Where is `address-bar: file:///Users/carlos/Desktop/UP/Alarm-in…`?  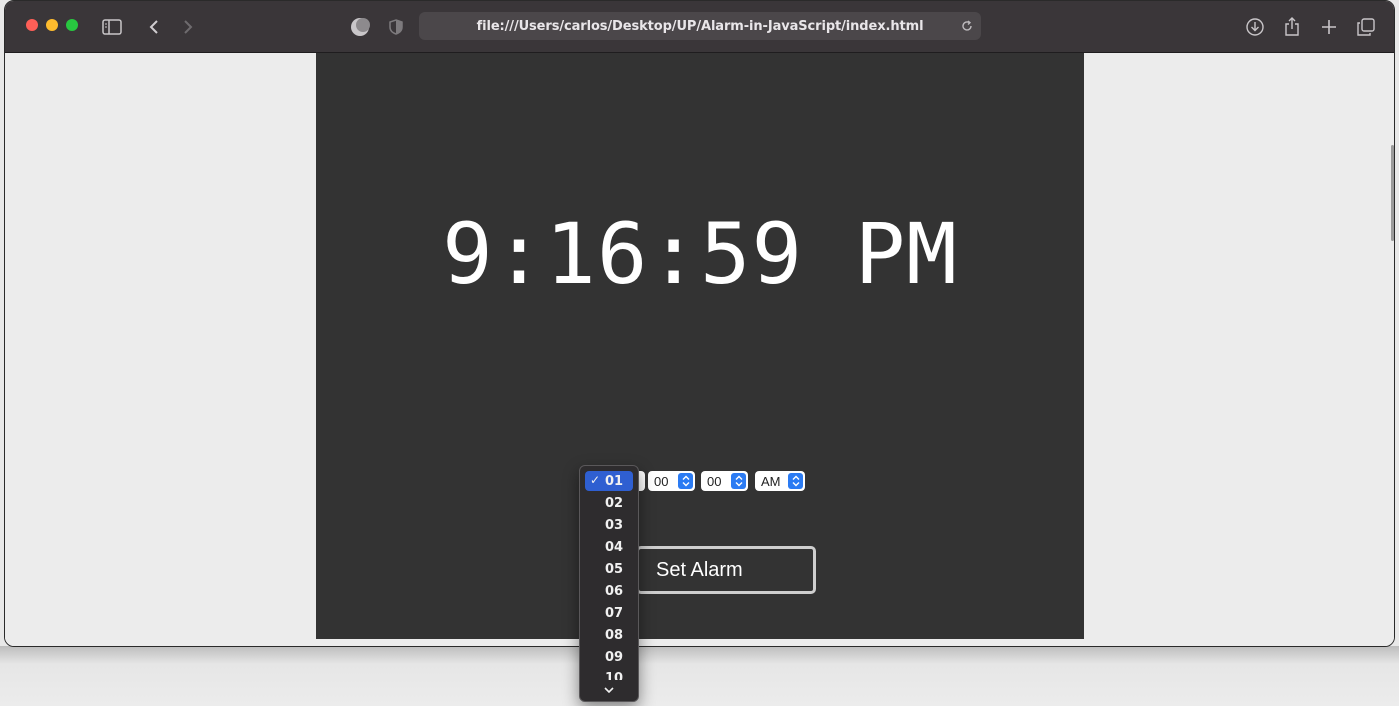 address-bar: file:///Users/carlos/Desktop/UP/Alarm-in… is located at coordinates (700, 26).